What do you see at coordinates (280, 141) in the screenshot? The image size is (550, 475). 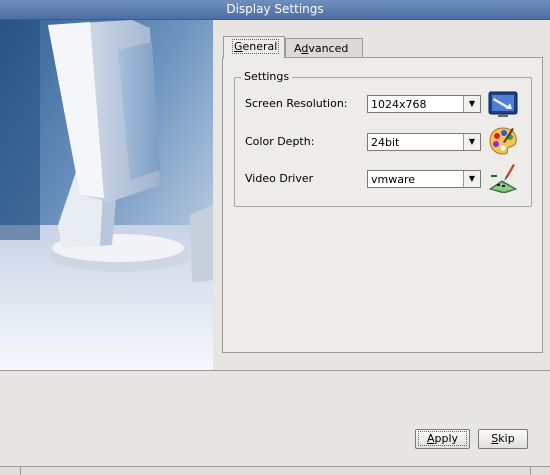 I see `color-depth-label: Color Depth:` at bounding box center [280, 141].